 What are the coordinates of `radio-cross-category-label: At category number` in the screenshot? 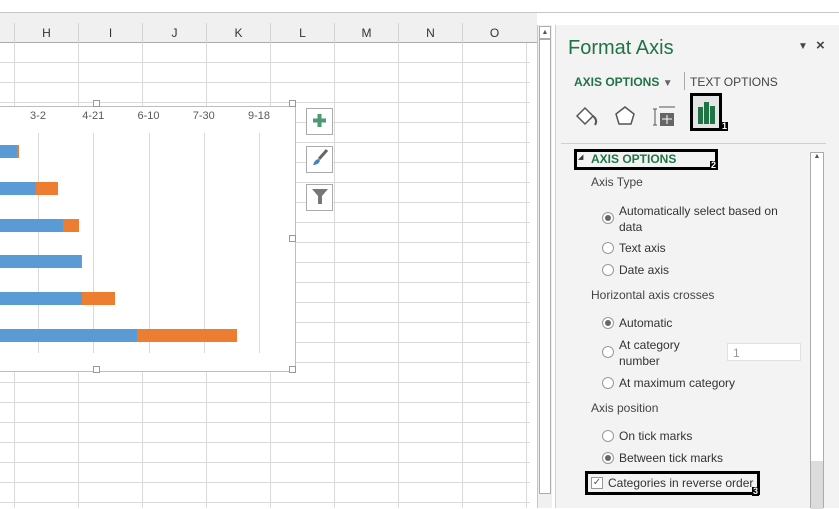 It's located at (659, 353).